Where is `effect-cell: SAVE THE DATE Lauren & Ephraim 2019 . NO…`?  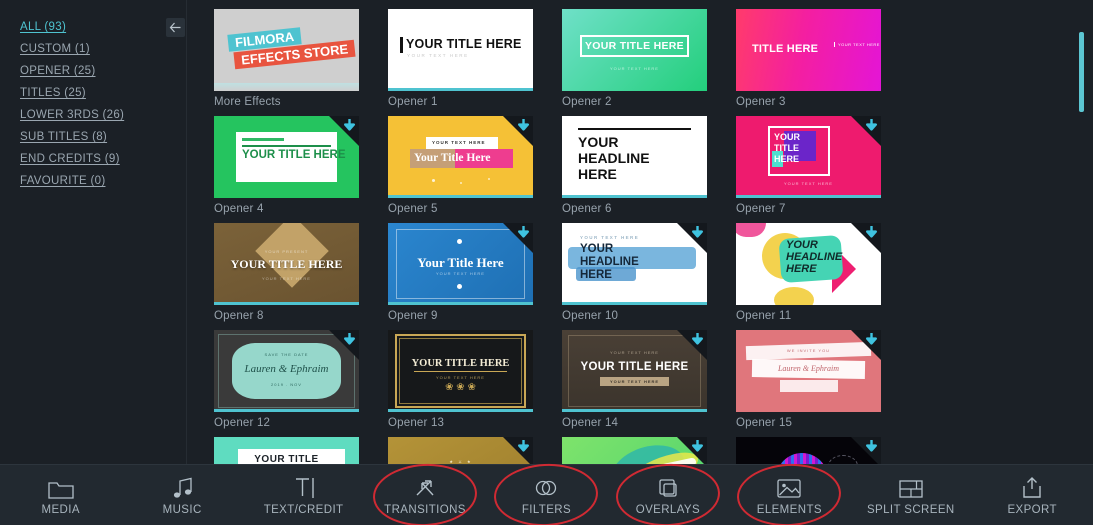
effect-cell: SAVE THE DATE Lauren & Ephraim 2019 . NO… is located at coordinates (301, 379).